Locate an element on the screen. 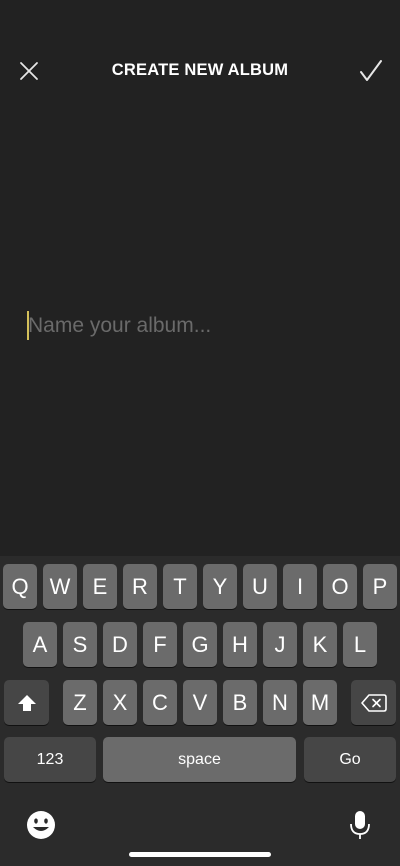 This screenshot has width=400, height=866. key-o: O is located at coordinates (340, 586).